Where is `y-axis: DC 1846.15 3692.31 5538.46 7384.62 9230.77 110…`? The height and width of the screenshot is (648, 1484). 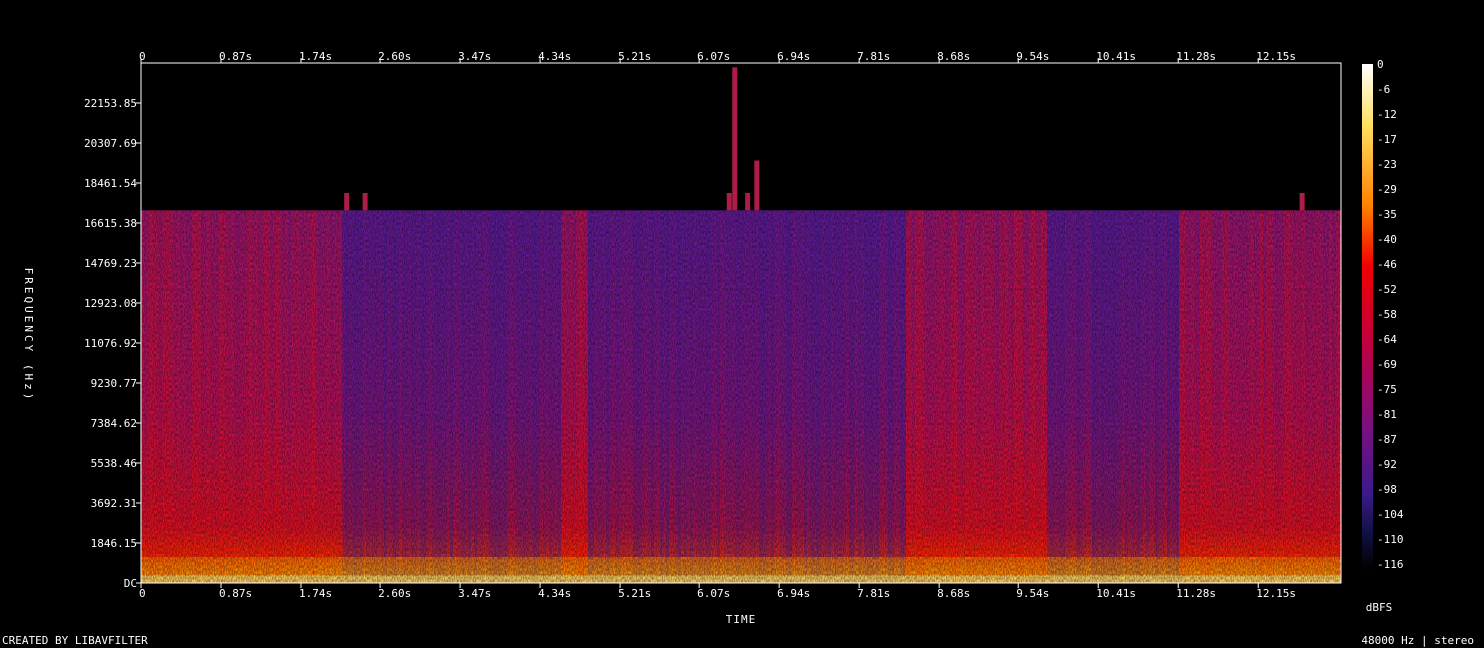
y-axis: DC 1846.15 3692.31 5538.46 7384.62 9230.77 110… is located at coordinates (112, 343).